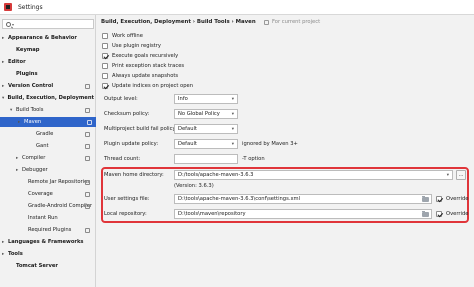 The height and width of the screenshot is (287, 474). What do you see at coordinates (122, 159) in the screenshot?
I see `thread-count-label: Thread count:` at bounding box center [122, 159].